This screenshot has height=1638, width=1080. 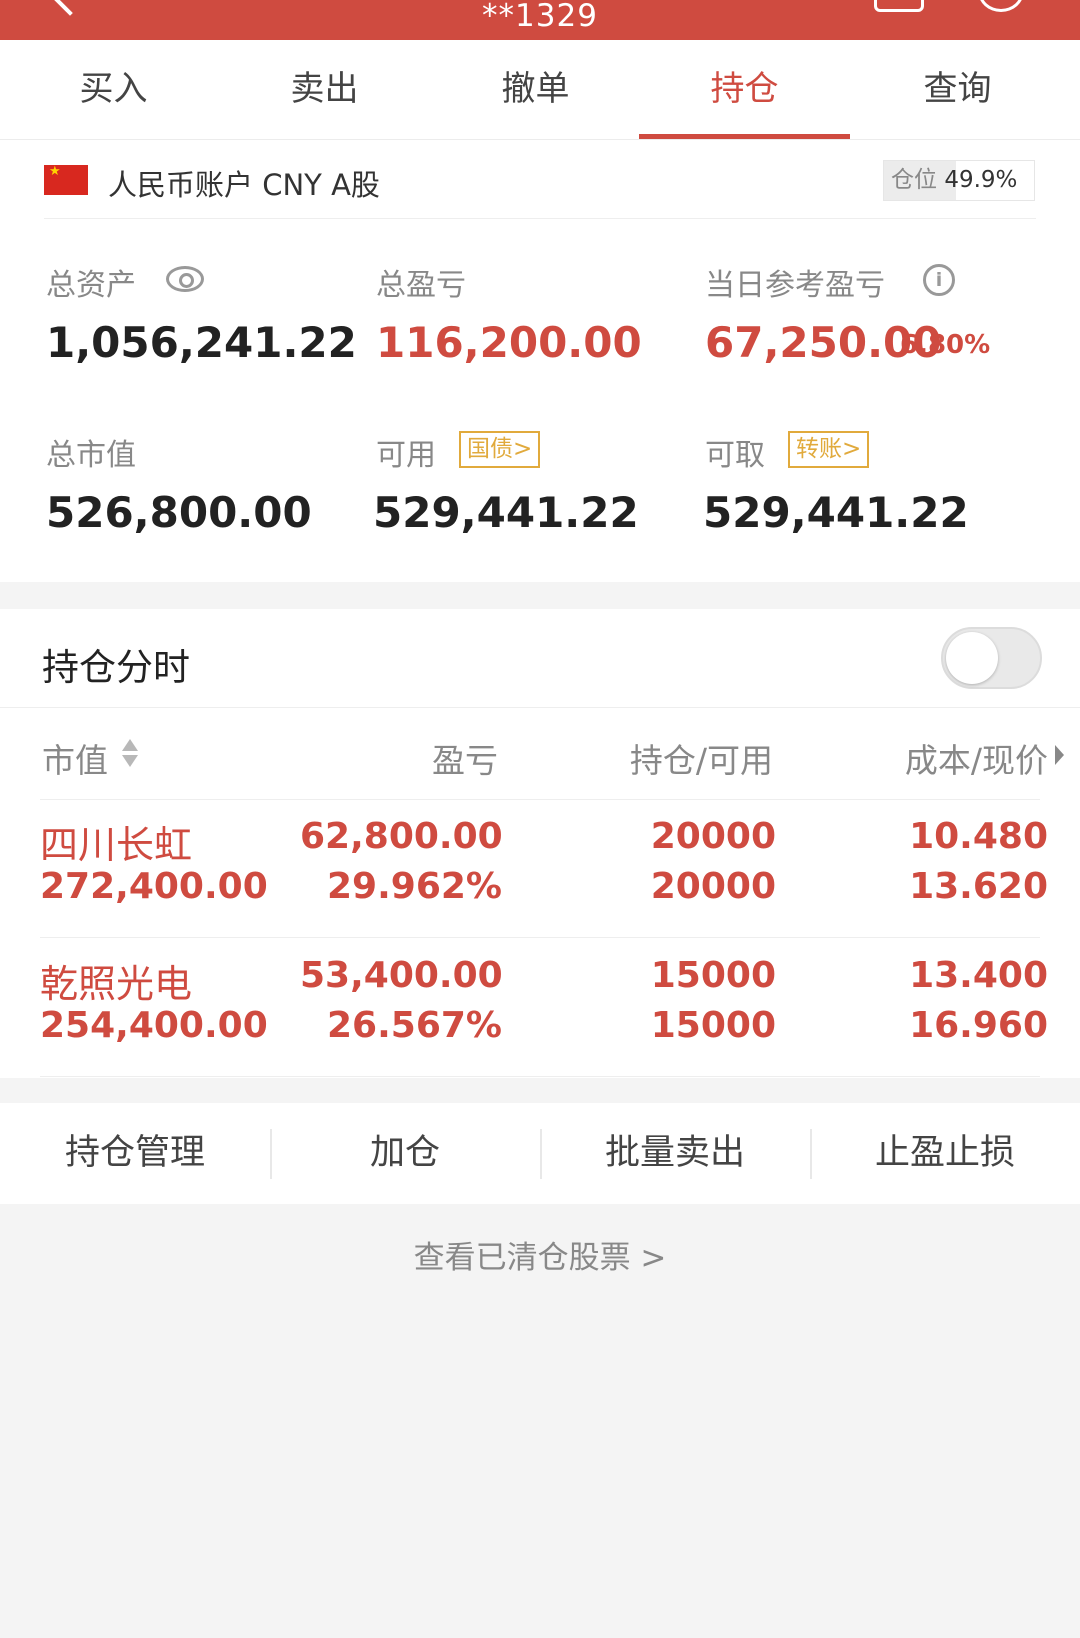 What do you see at coordinates (899, 6) in the screenshot?
I see `message-icon` at bounding box center [899, 6].